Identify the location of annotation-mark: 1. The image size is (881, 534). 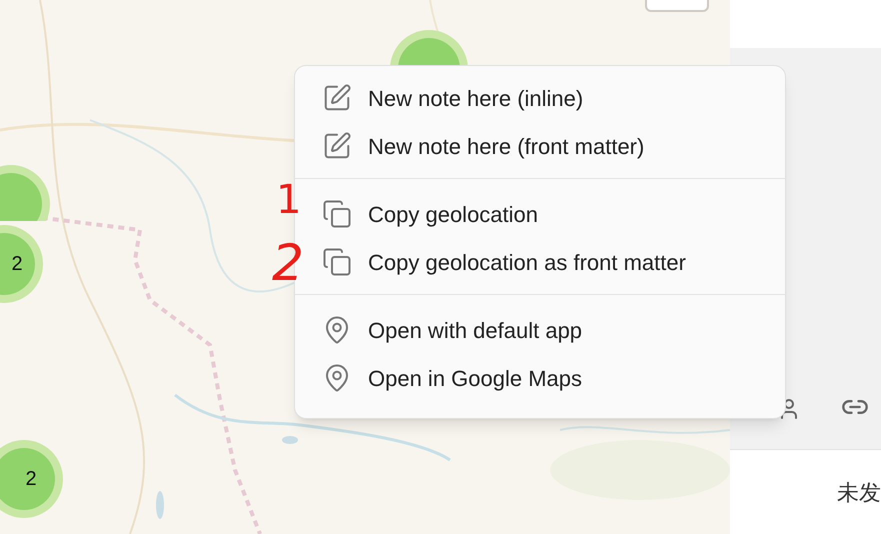
(289, 200).